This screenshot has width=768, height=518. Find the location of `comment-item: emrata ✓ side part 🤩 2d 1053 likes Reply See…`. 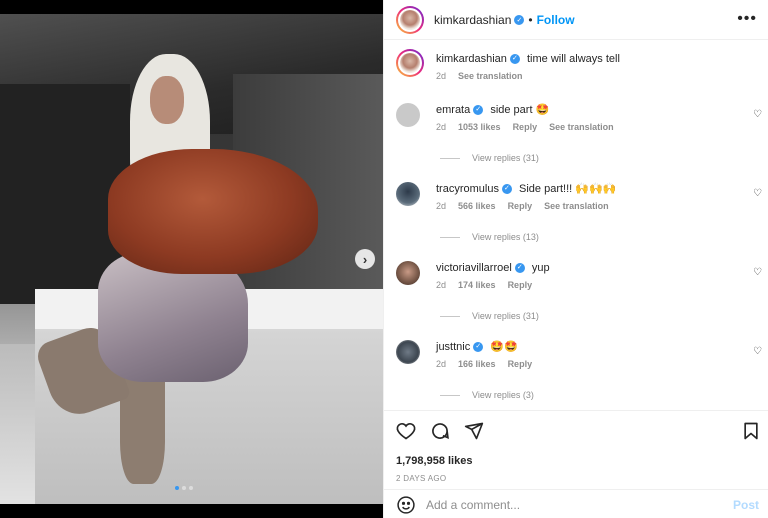

comment-item: emrata ✓ side part 🤩 2d 1053 likes Reply See… is located at coordinates (581, 117).